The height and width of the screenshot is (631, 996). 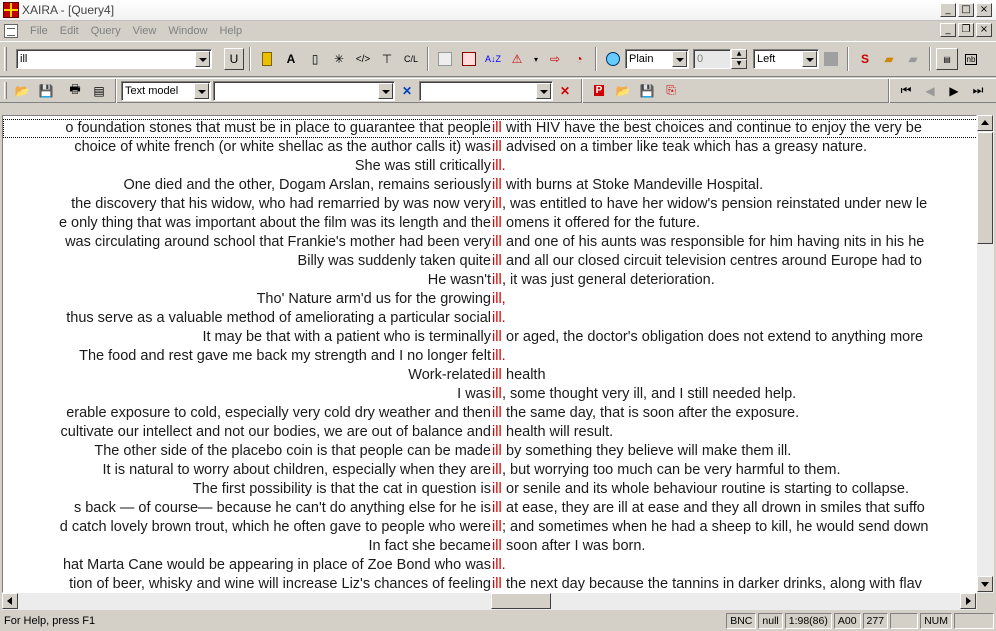 I want to click on word-query-button: A, so click(x=291, y=59).